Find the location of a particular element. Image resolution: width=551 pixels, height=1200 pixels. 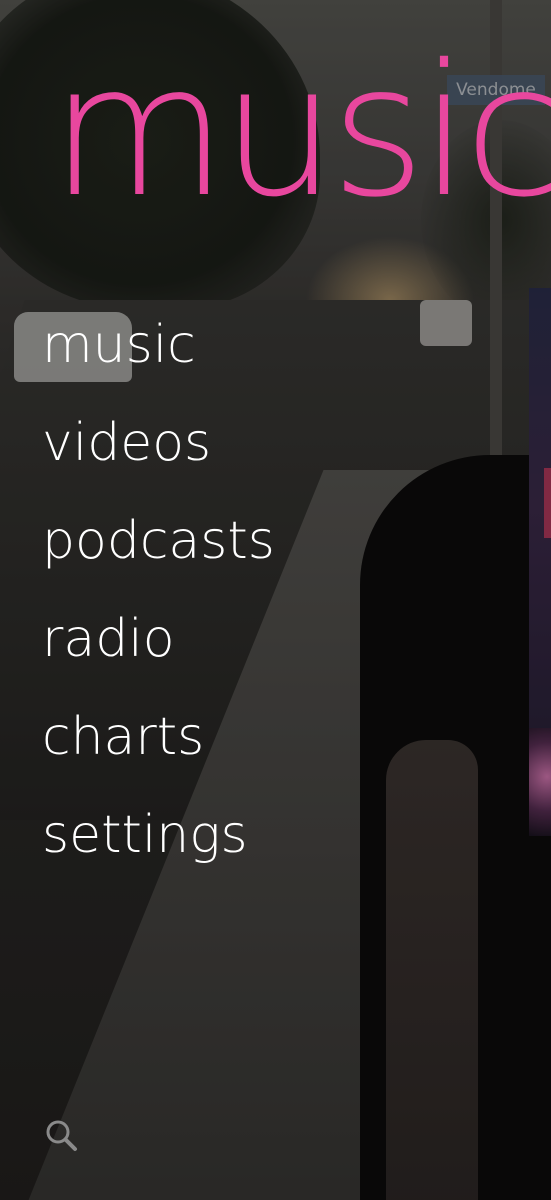

menu-item-videos: videos is located at coordinates (158, 459).